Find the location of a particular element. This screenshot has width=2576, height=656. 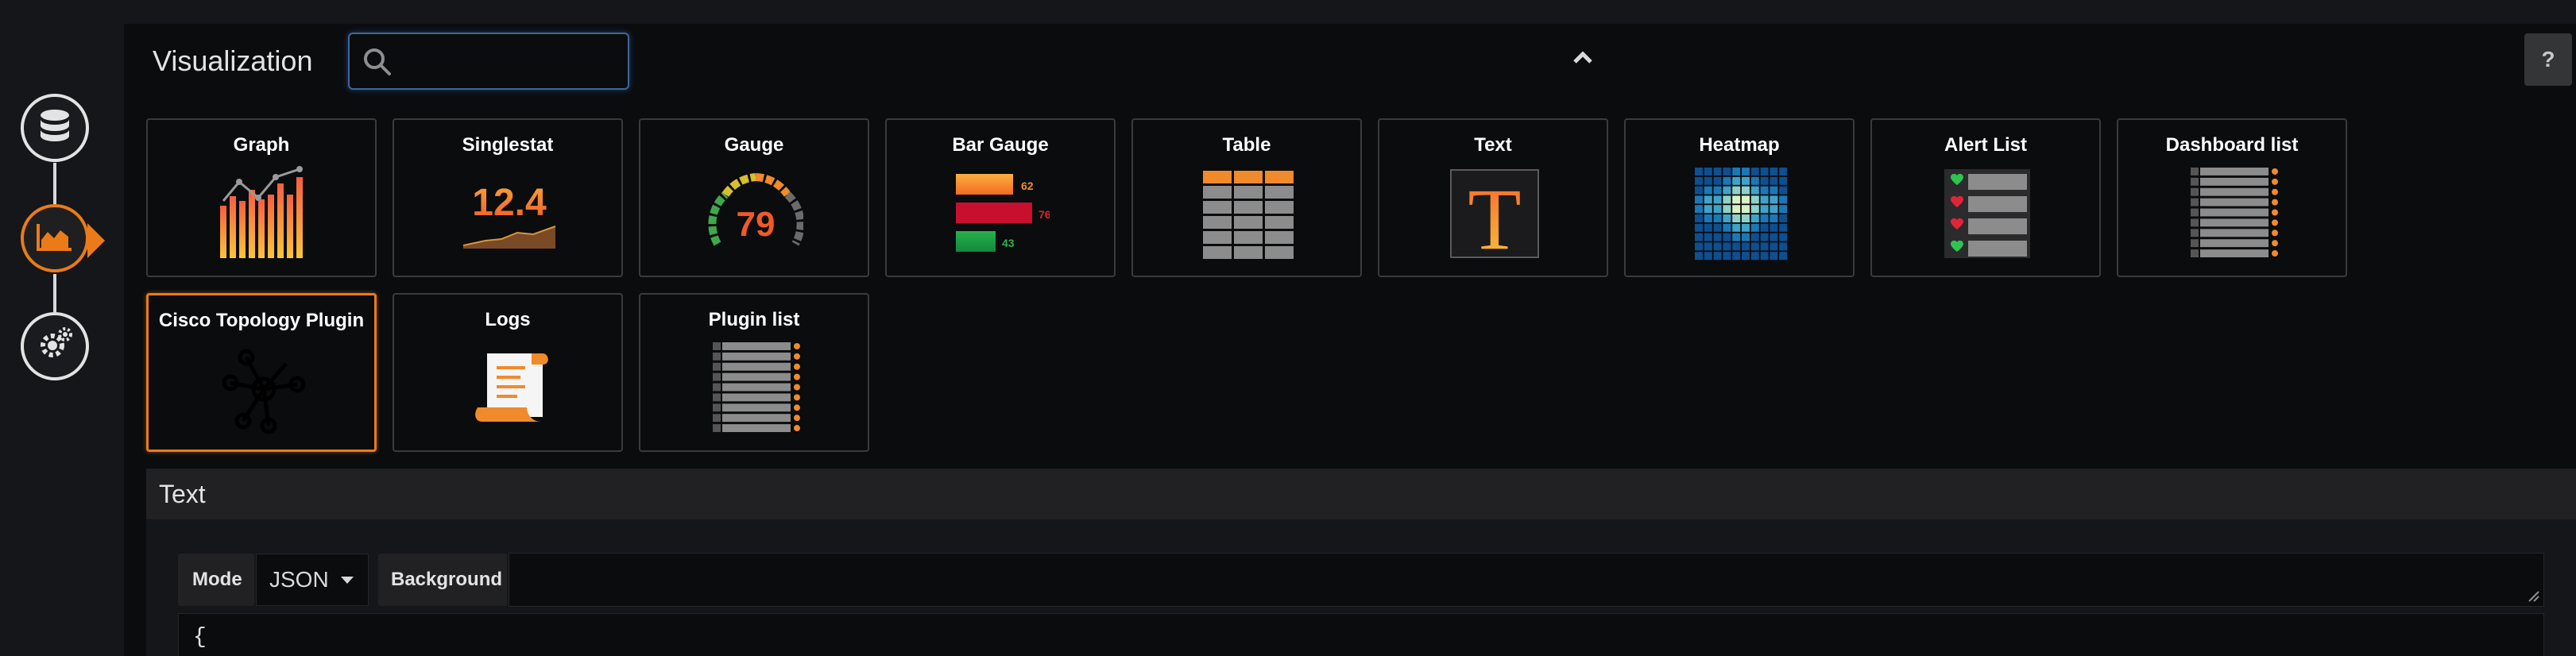

viz-card-bar-gauge: Bar Gauge 62 76 43 is located at coordinates (1000, 197).